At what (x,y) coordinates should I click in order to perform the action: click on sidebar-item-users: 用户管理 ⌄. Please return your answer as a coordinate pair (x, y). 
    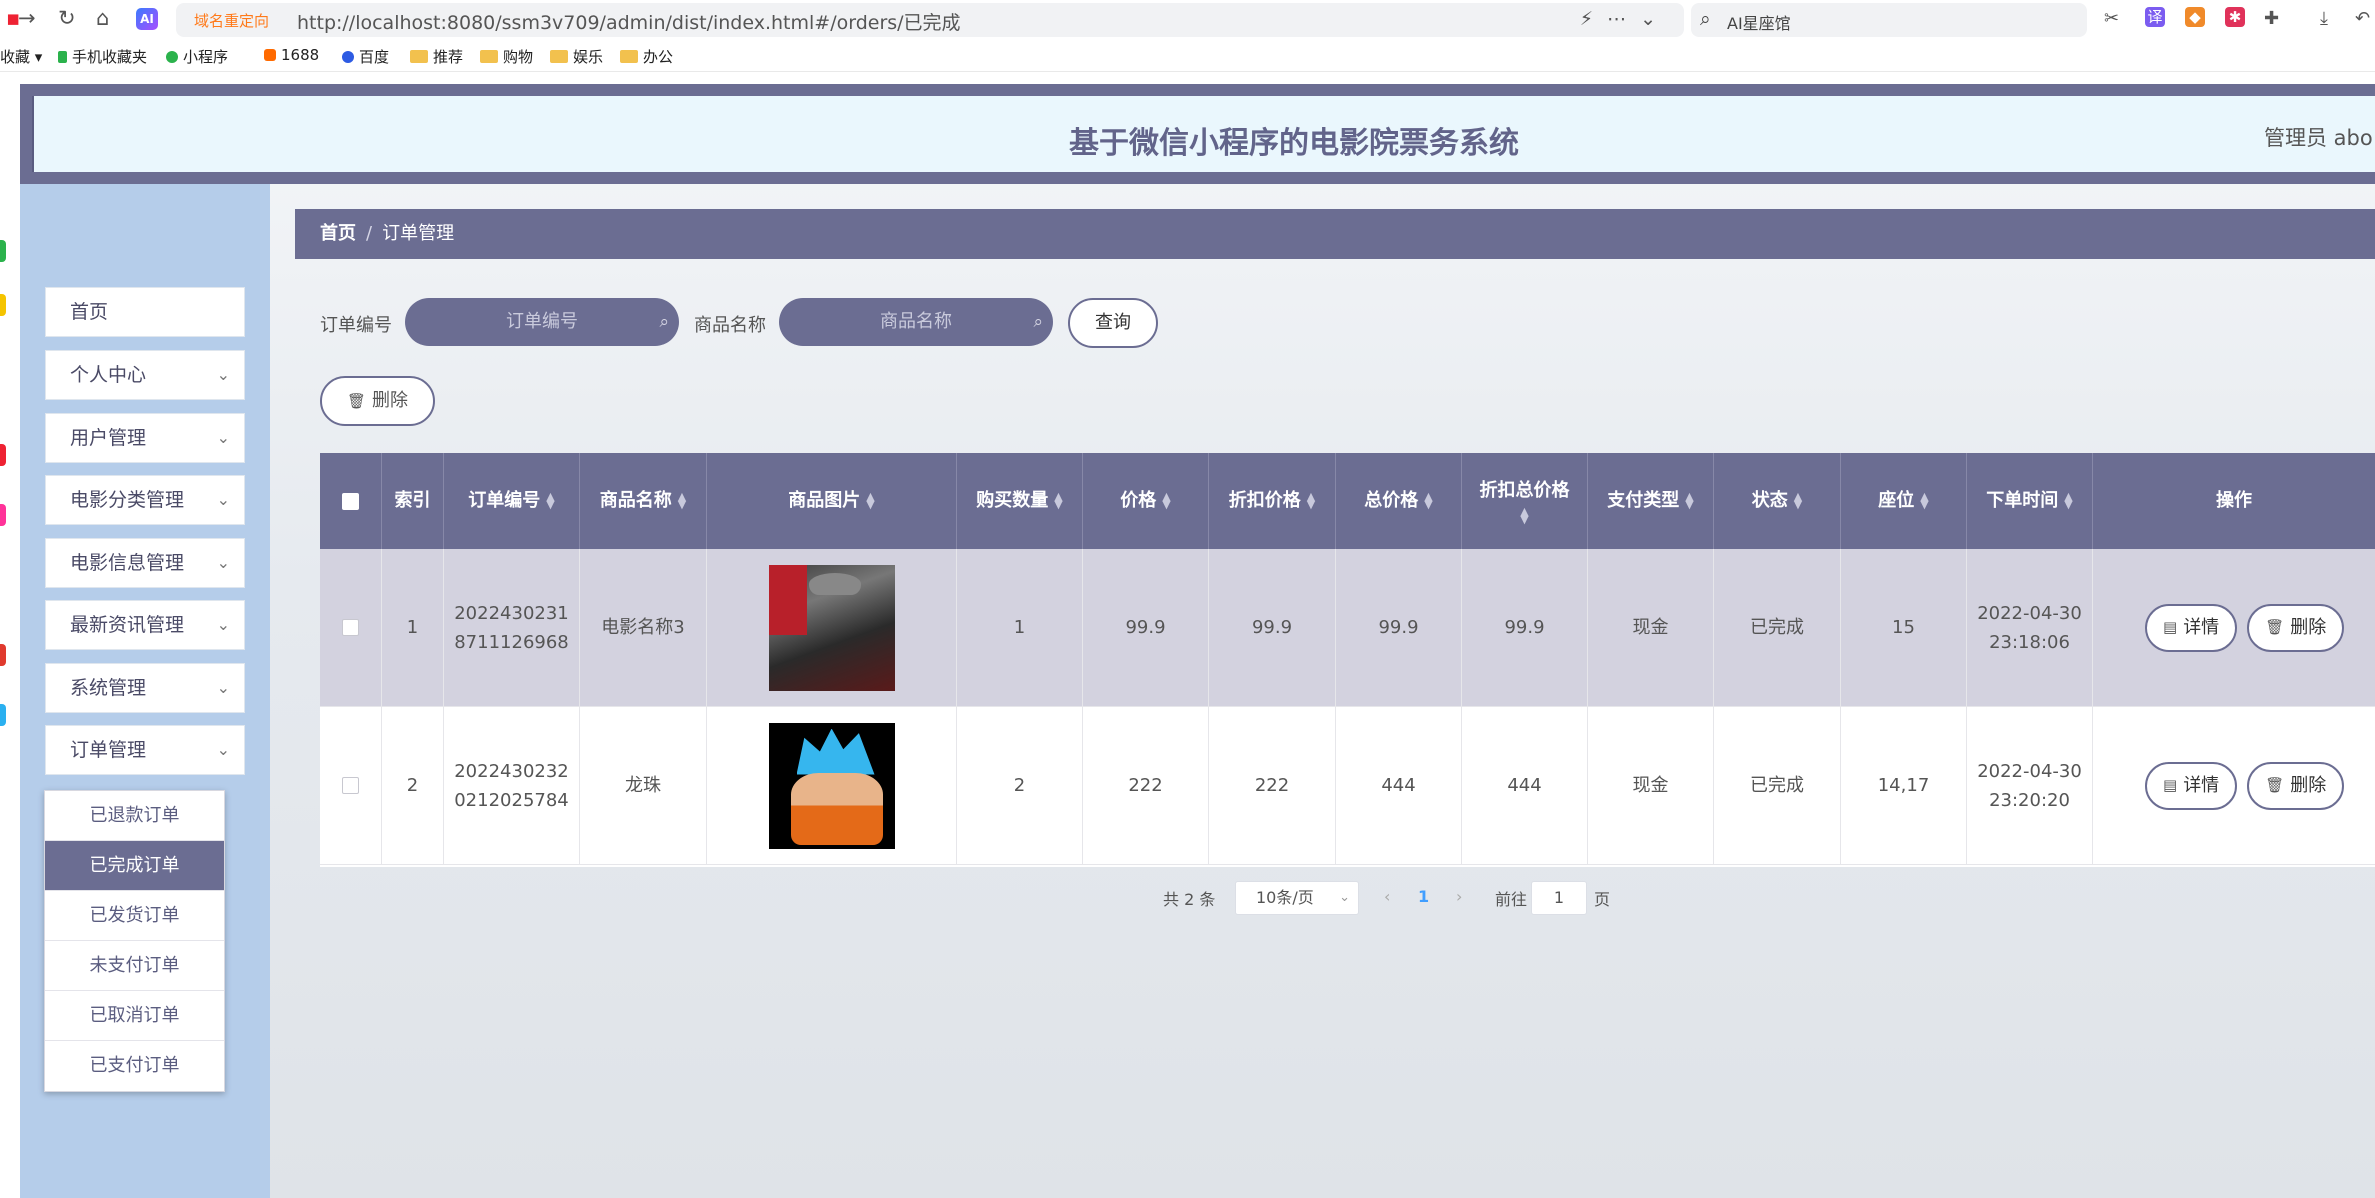
    Looking at the image, I should click on (145, 438).